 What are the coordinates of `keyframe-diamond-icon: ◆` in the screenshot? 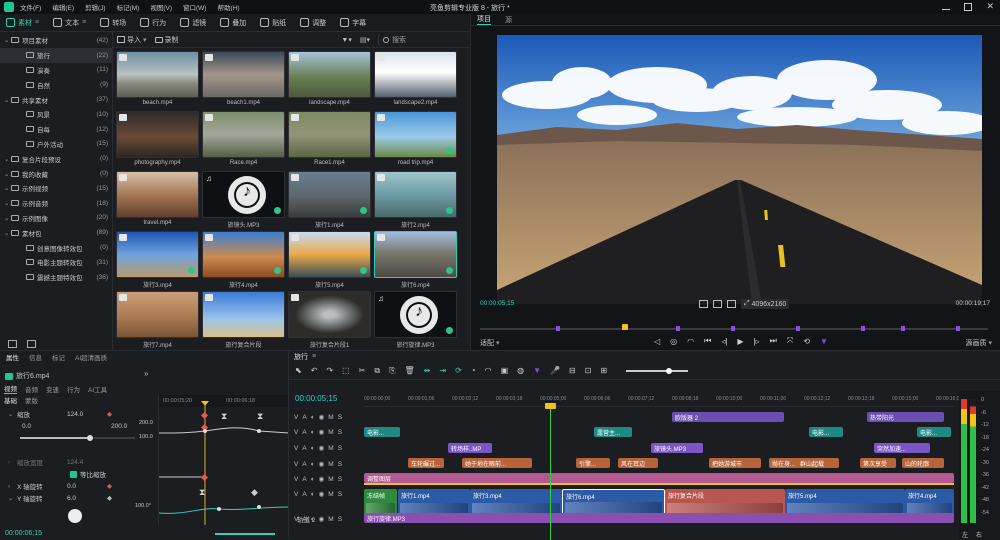 It's located at (109, 486).